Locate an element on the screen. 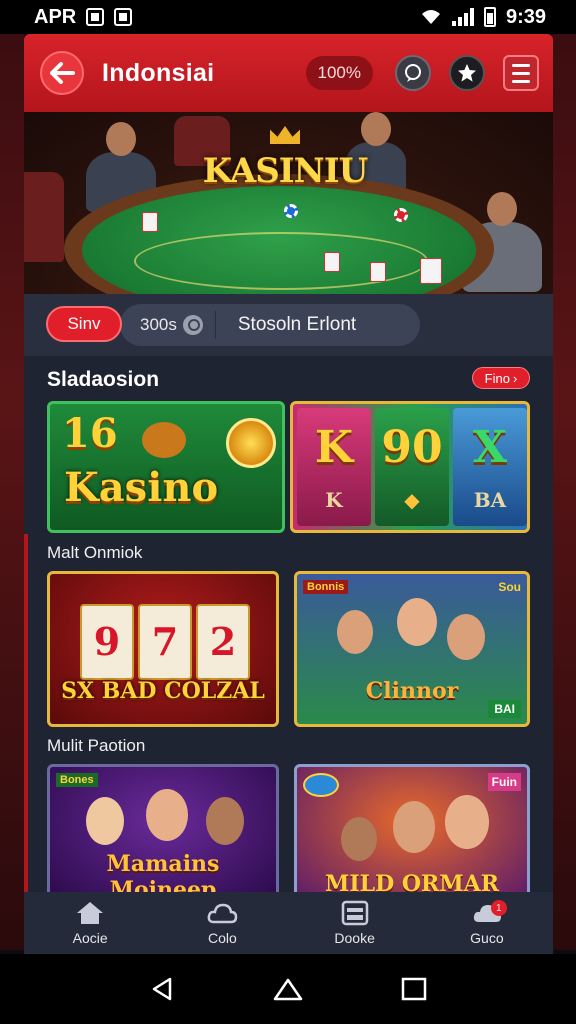 The image size is (576, 1024). game-title: Kasino is located at coordinates (141, 487).